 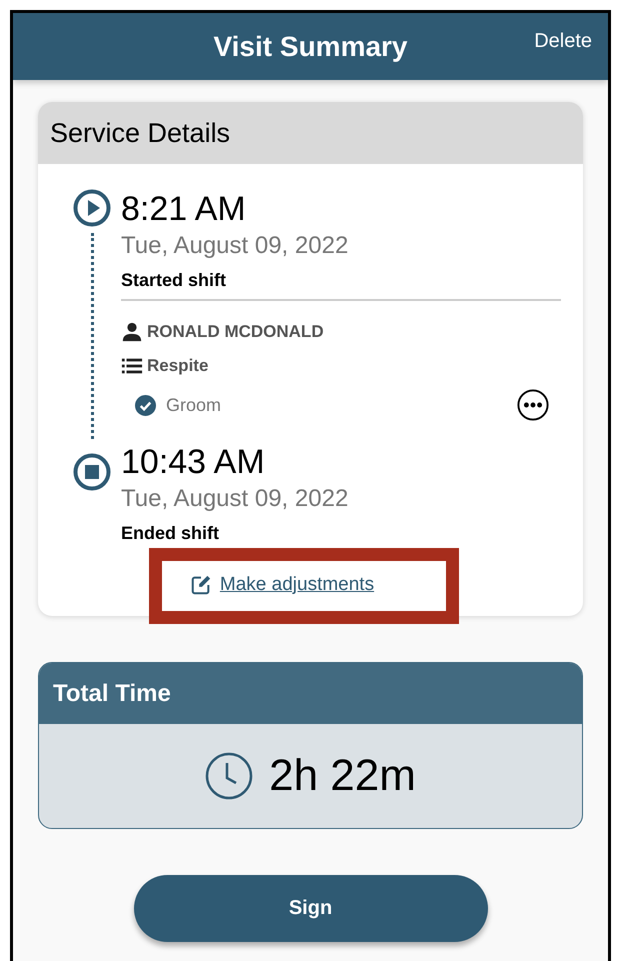 What do you see at coordinates (311, 908) in the screenshot?
I see `sign-button: Sign` at bounding box center [311, 908].